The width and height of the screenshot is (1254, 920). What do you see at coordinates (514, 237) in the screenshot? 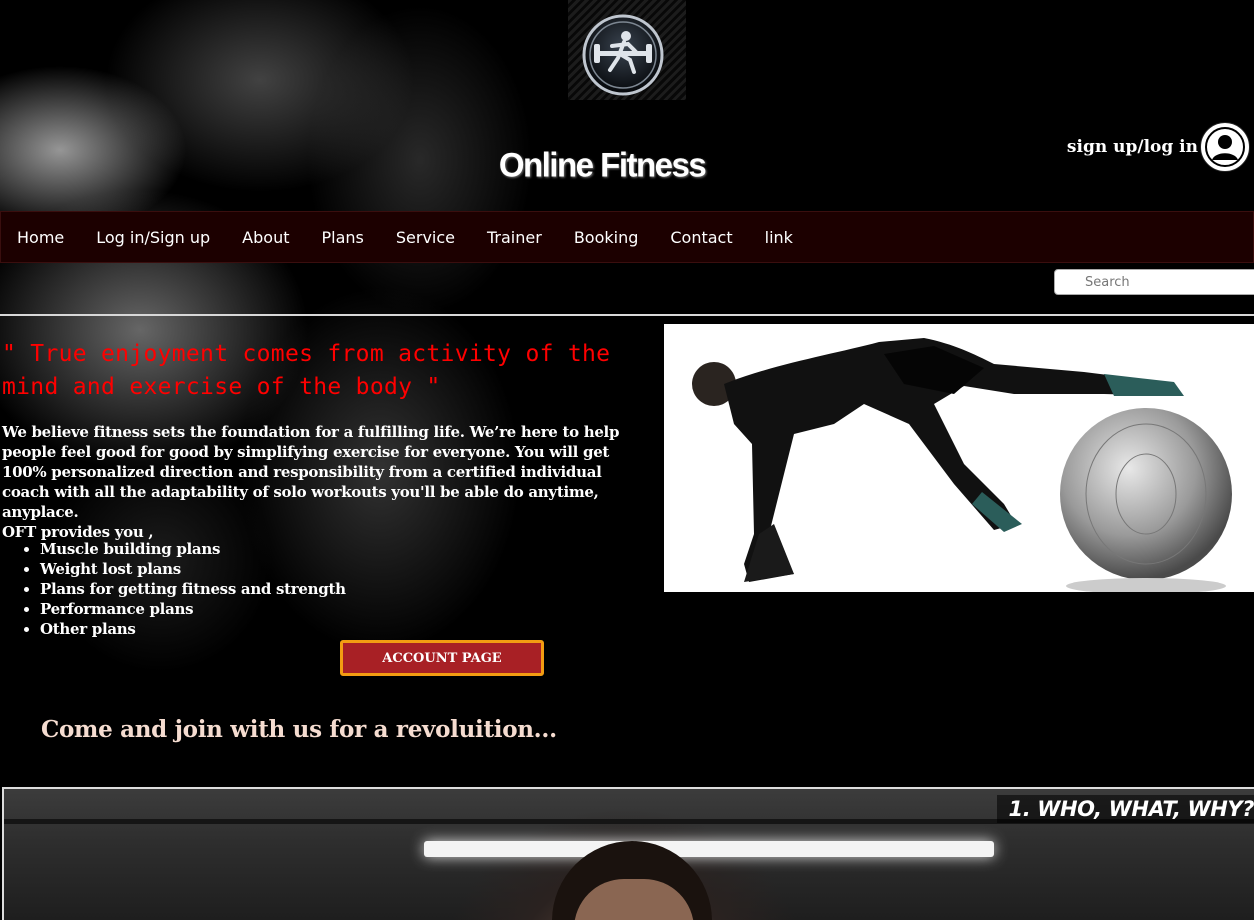
I see `nav-trainer: Trainer` at bounding box center [514, 237].